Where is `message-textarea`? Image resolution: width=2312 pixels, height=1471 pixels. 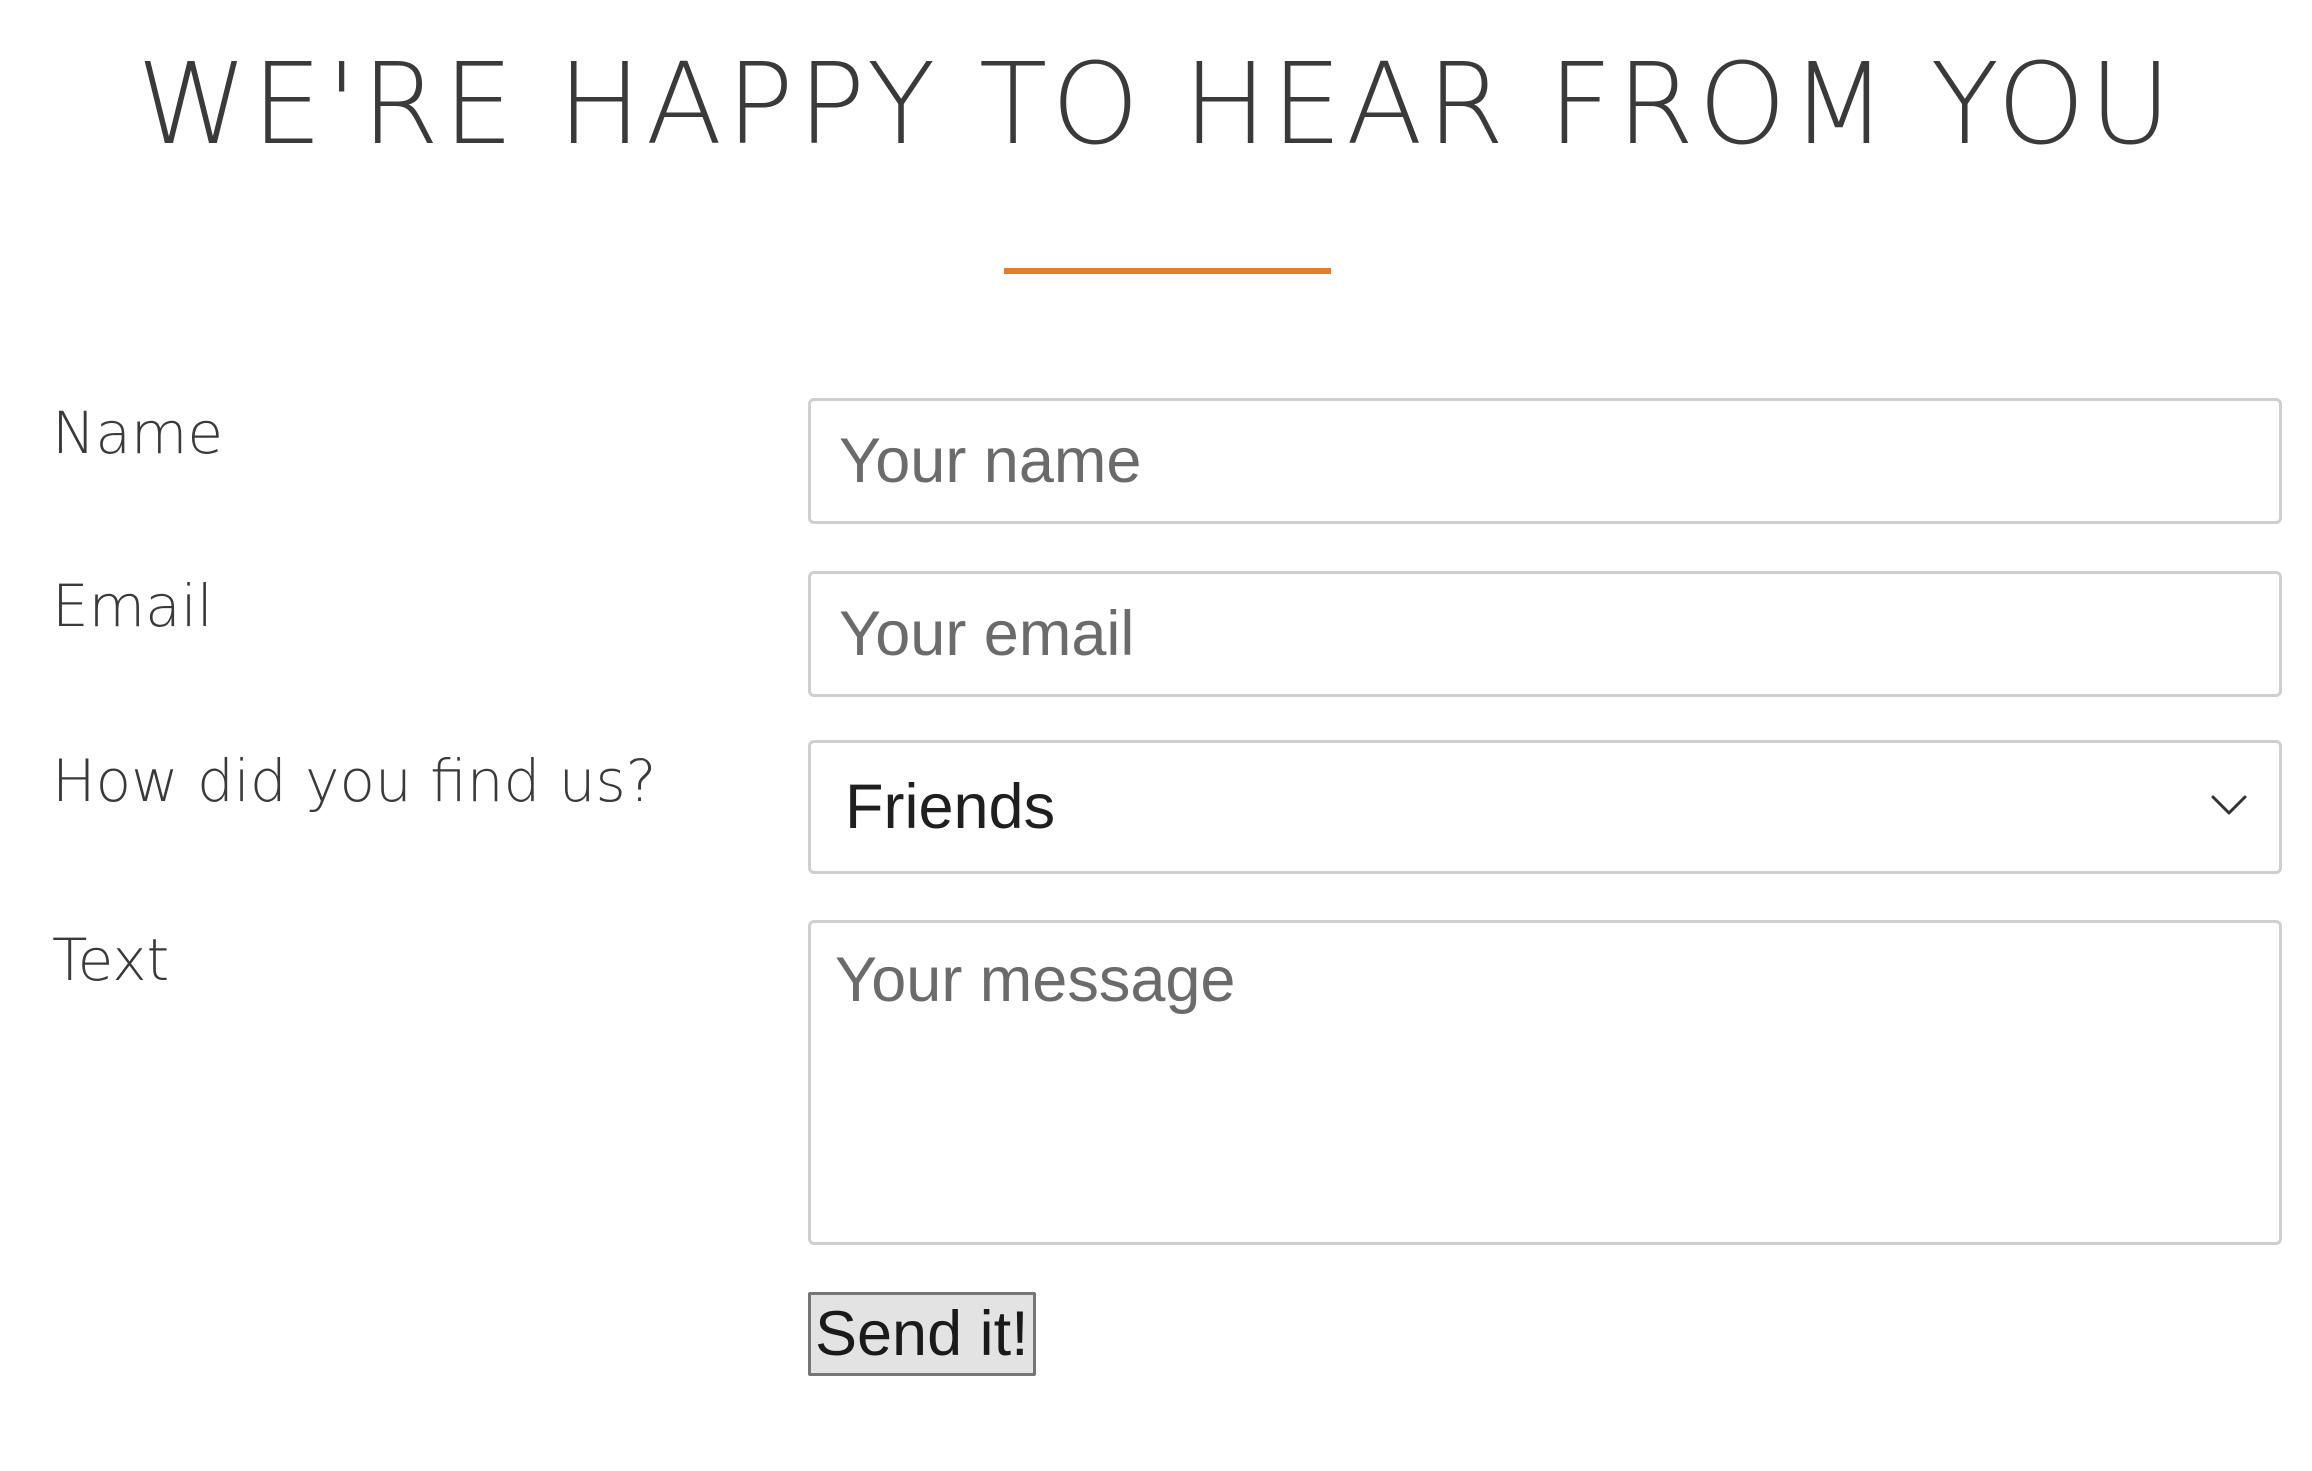 message-textarea is located at coordinates (1545, 1082).